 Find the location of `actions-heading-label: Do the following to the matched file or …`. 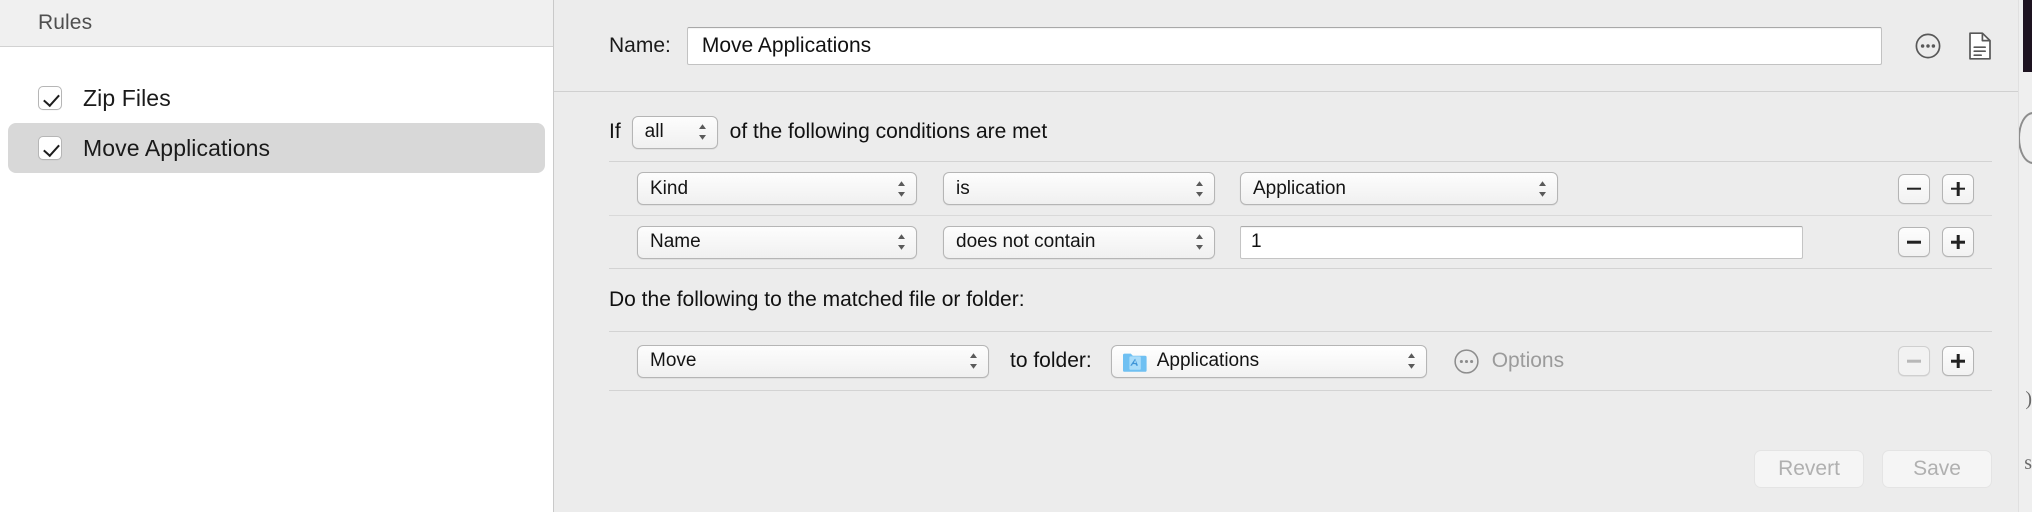

actions-heading-label: Do the following to the matched file or … is located at coordinates (817, 299).